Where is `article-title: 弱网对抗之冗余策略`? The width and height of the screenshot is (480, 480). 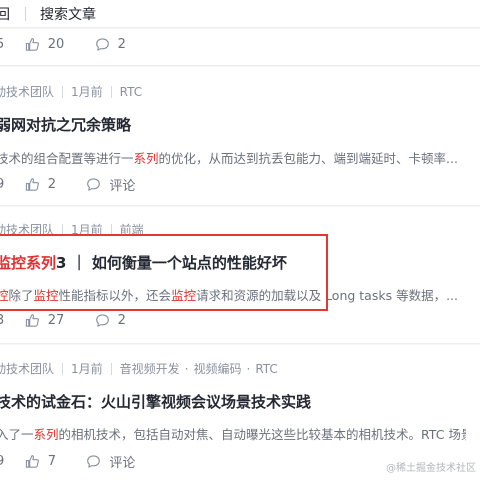
article-title: 弱网对抗之冗余策略 is located at coordinates (65, 124).